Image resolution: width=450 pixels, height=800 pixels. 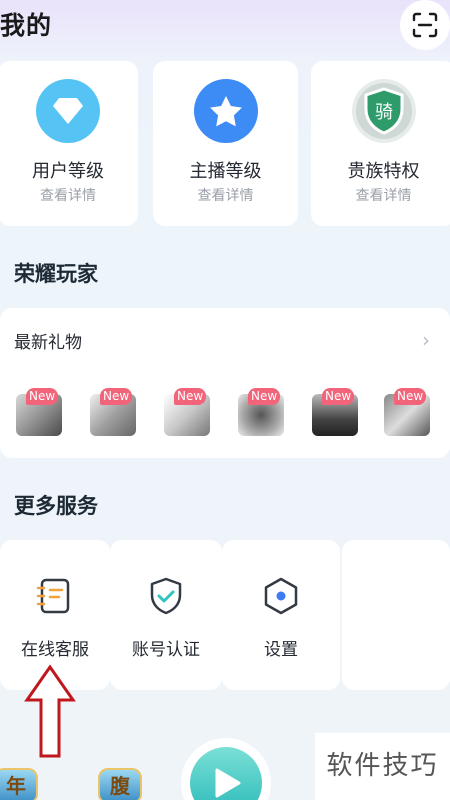 I want to click on scan-button, so click(x=425, y=25).